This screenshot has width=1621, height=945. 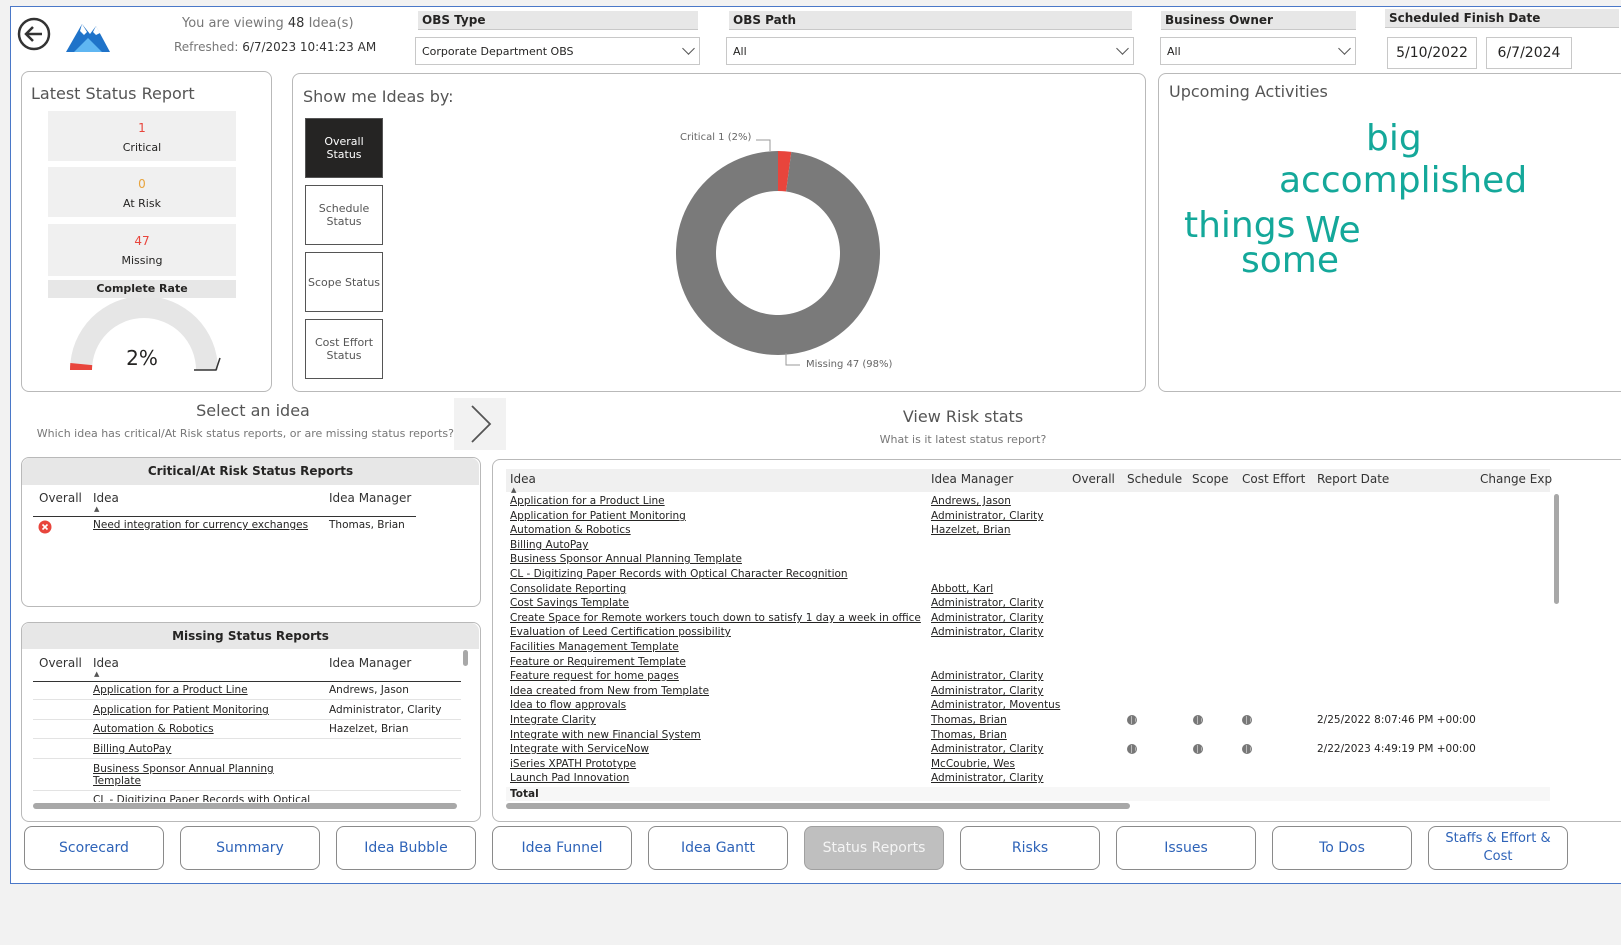 I want to click on main-row-idea: Idea created from New from Template, so click(x=609, y=691).